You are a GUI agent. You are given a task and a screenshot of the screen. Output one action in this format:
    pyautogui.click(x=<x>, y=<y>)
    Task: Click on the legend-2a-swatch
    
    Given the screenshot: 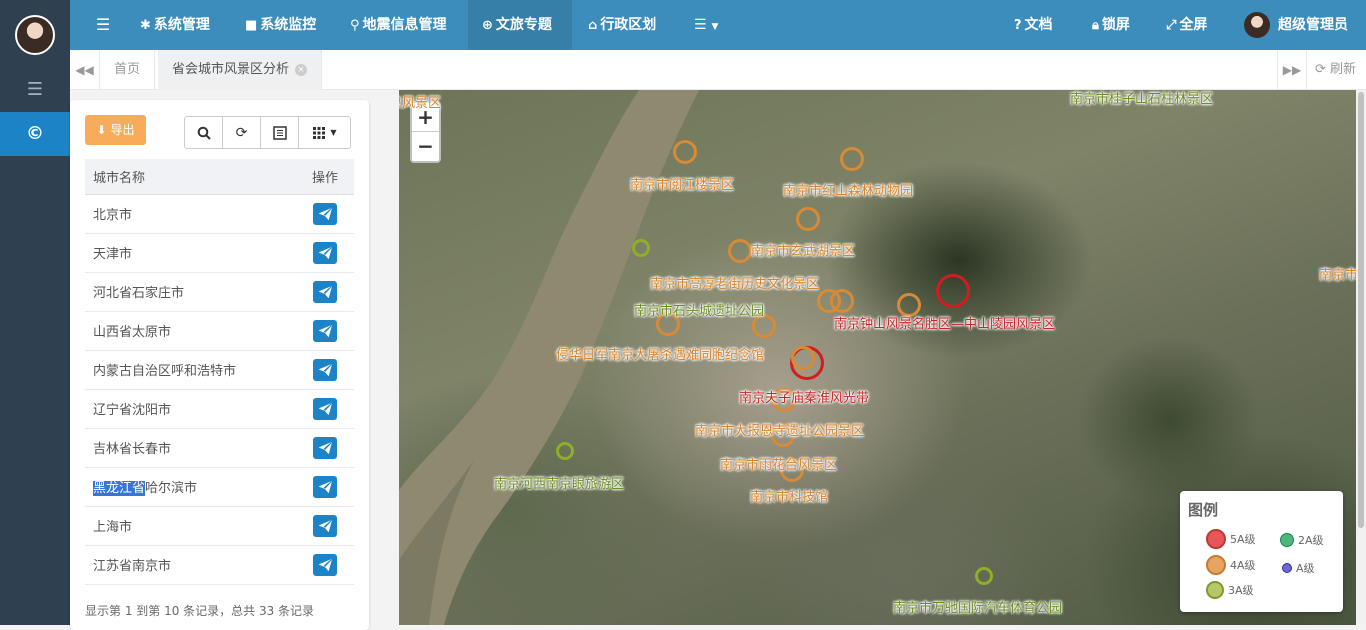 What is the action you would take?
    pyautogui.click(x=1287, y=540)
    